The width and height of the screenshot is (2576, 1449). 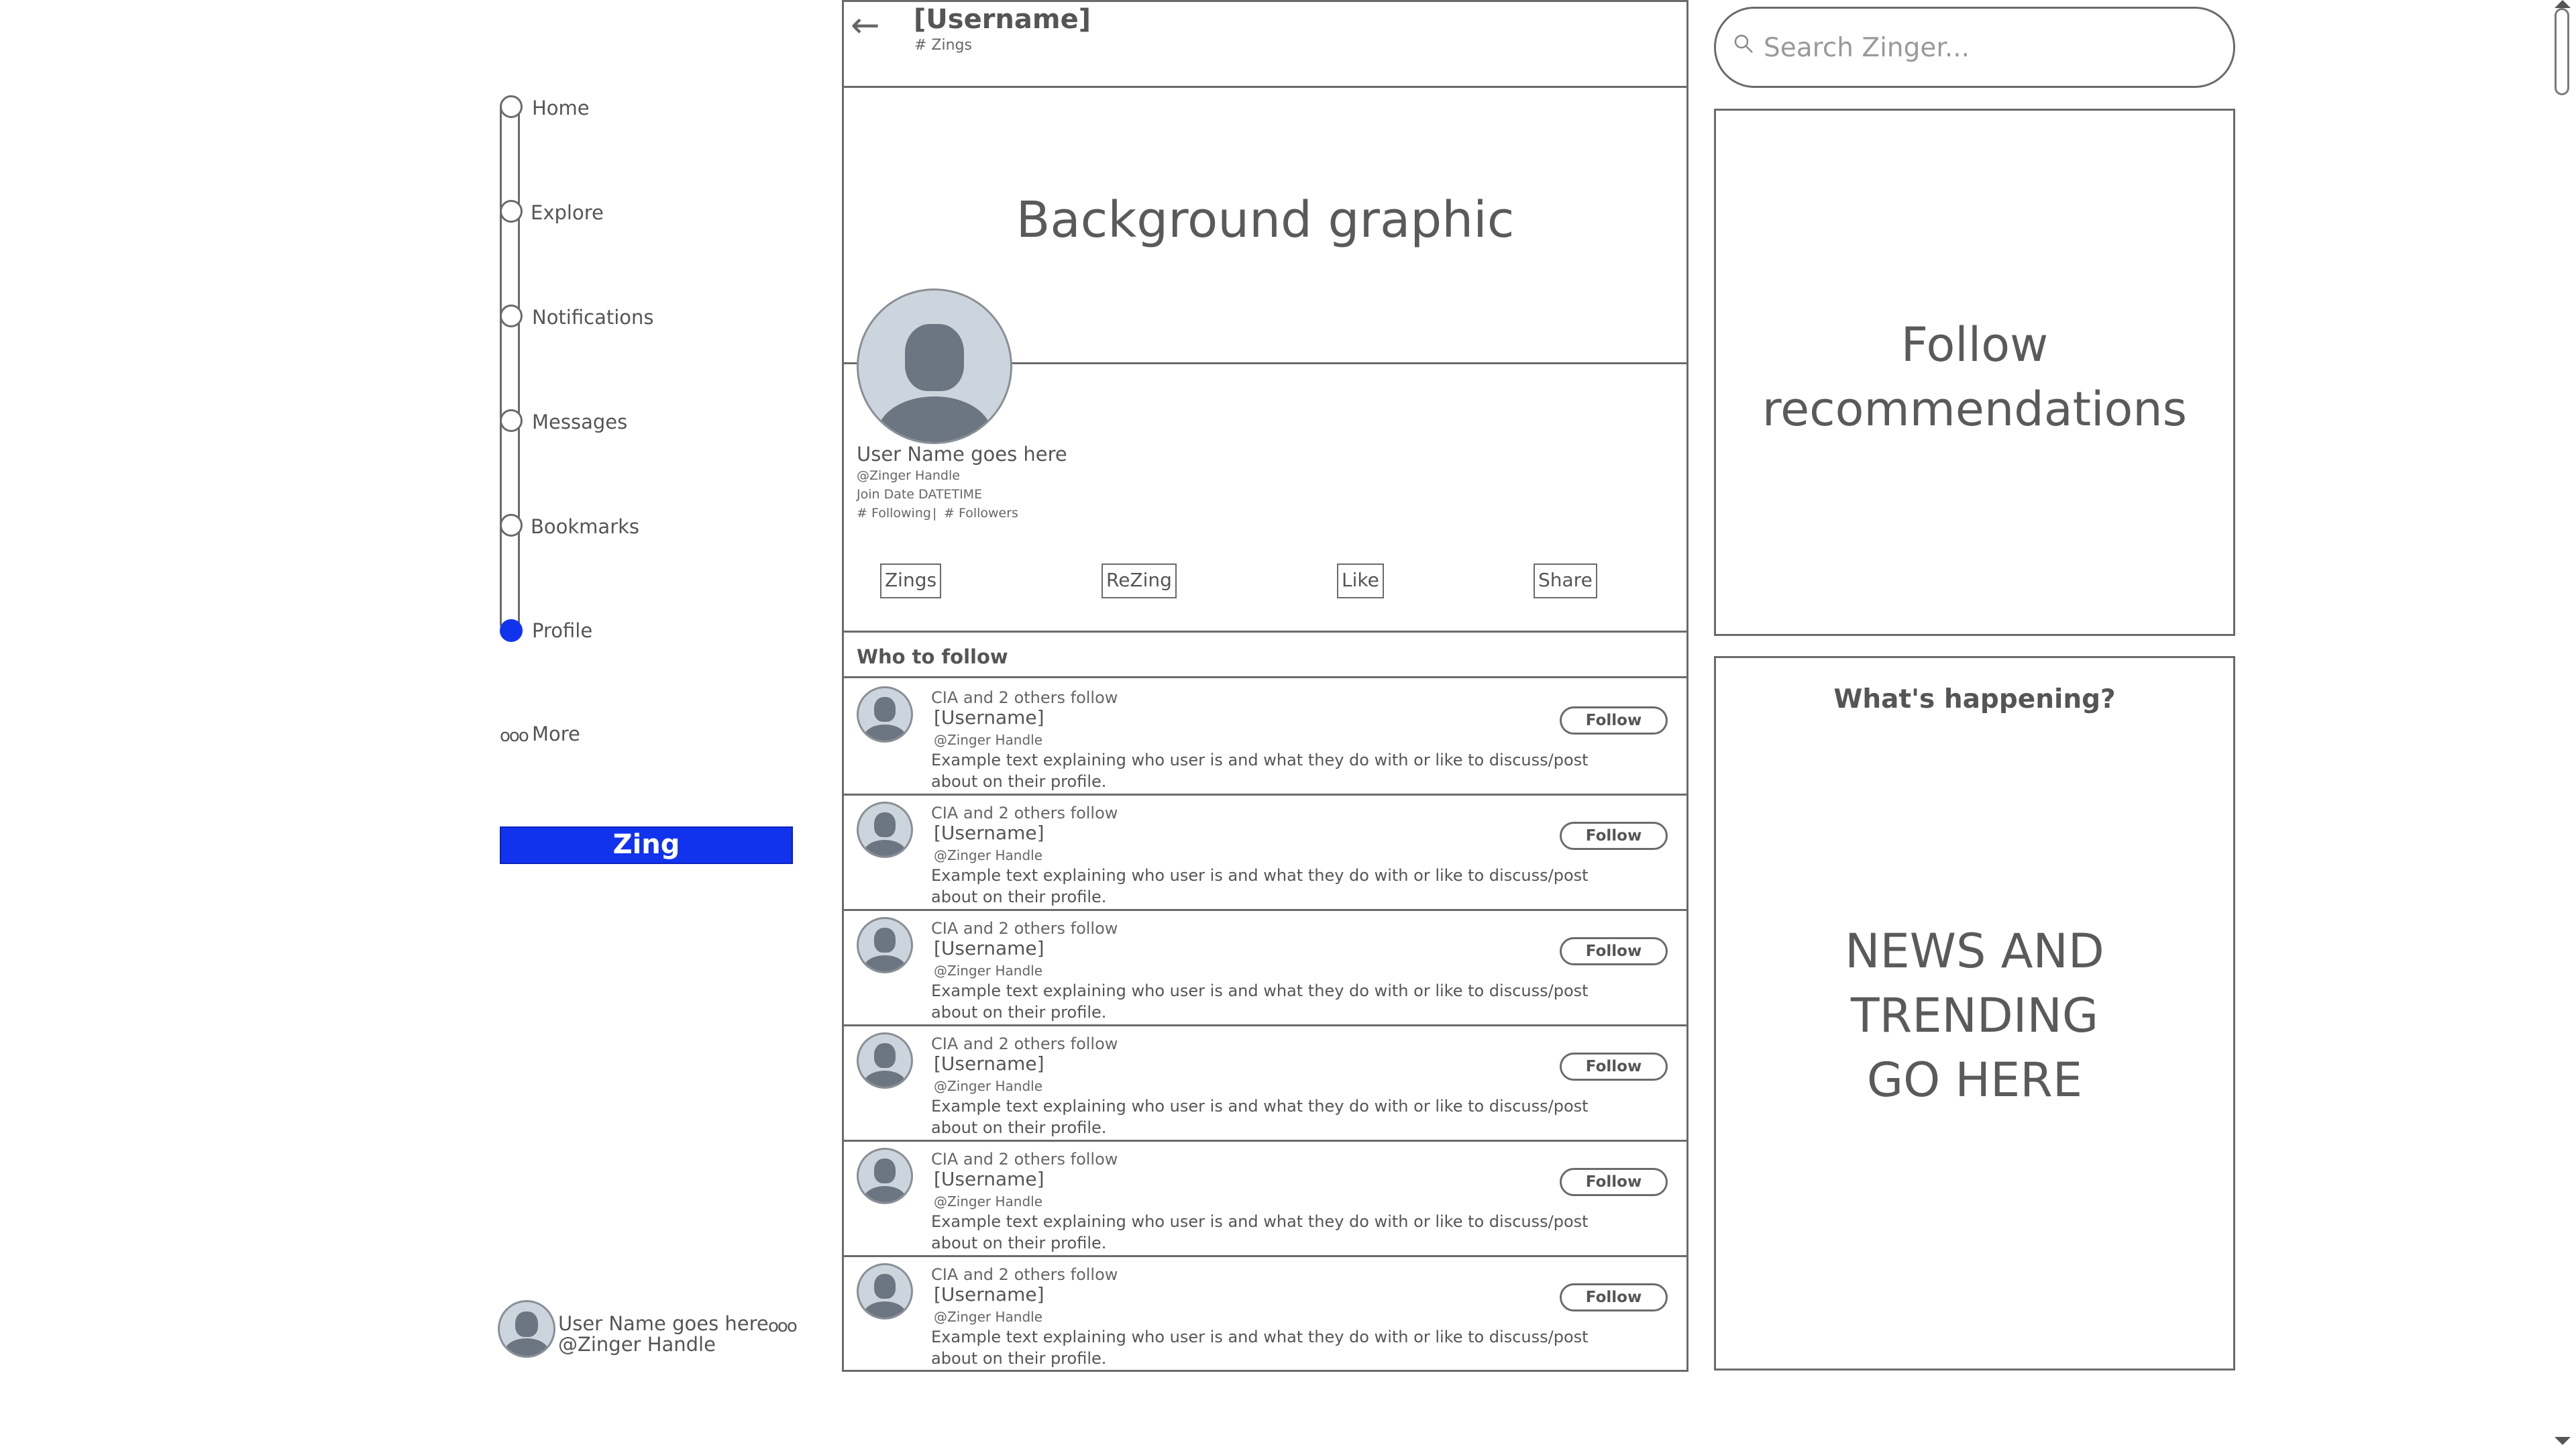 I want to click on nav-item-messages: Messages, so click(x=634, y=422).